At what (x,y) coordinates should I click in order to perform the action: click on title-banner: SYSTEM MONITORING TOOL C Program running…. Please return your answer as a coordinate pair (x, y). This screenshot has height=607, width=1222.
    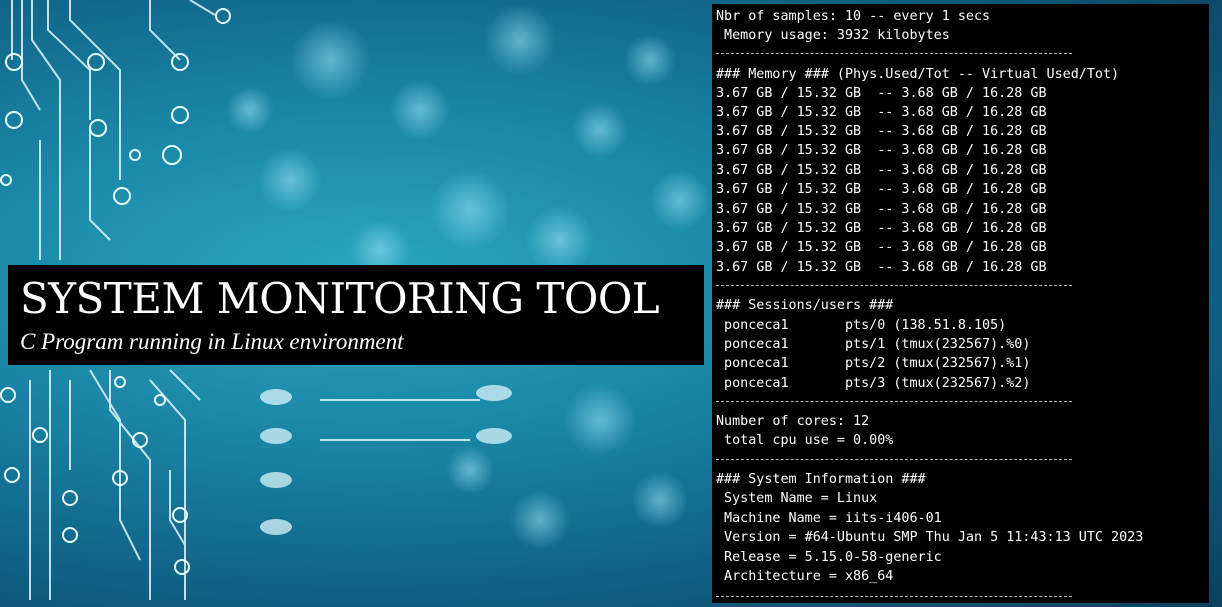
    Looking at the image, I should click on (356, 315).